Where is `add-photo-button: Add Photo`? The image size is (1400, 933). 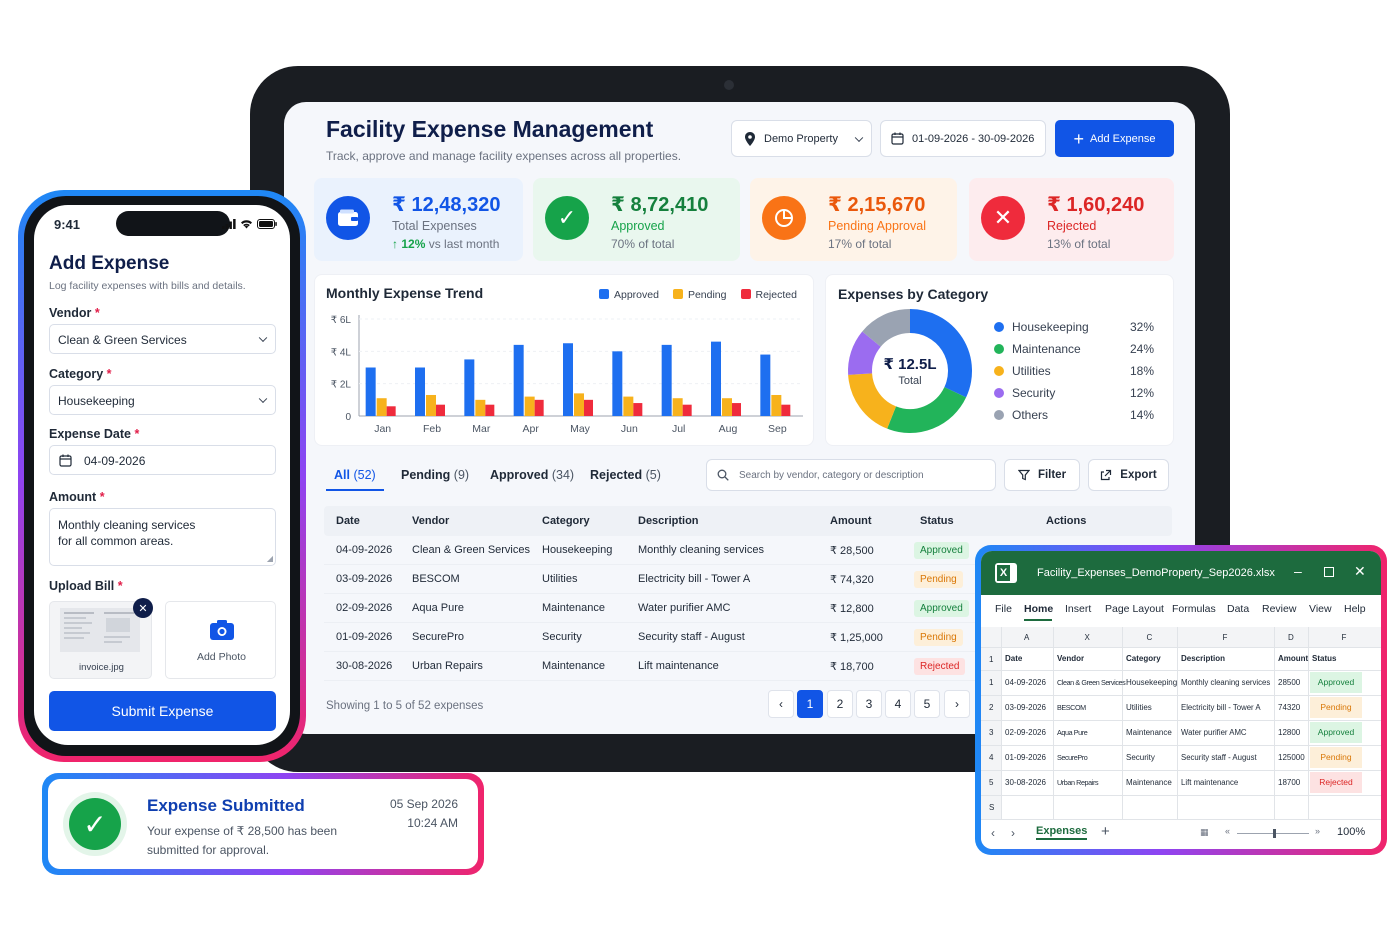
add-photo-button: Add Photo is located at coordinates (220, 640).